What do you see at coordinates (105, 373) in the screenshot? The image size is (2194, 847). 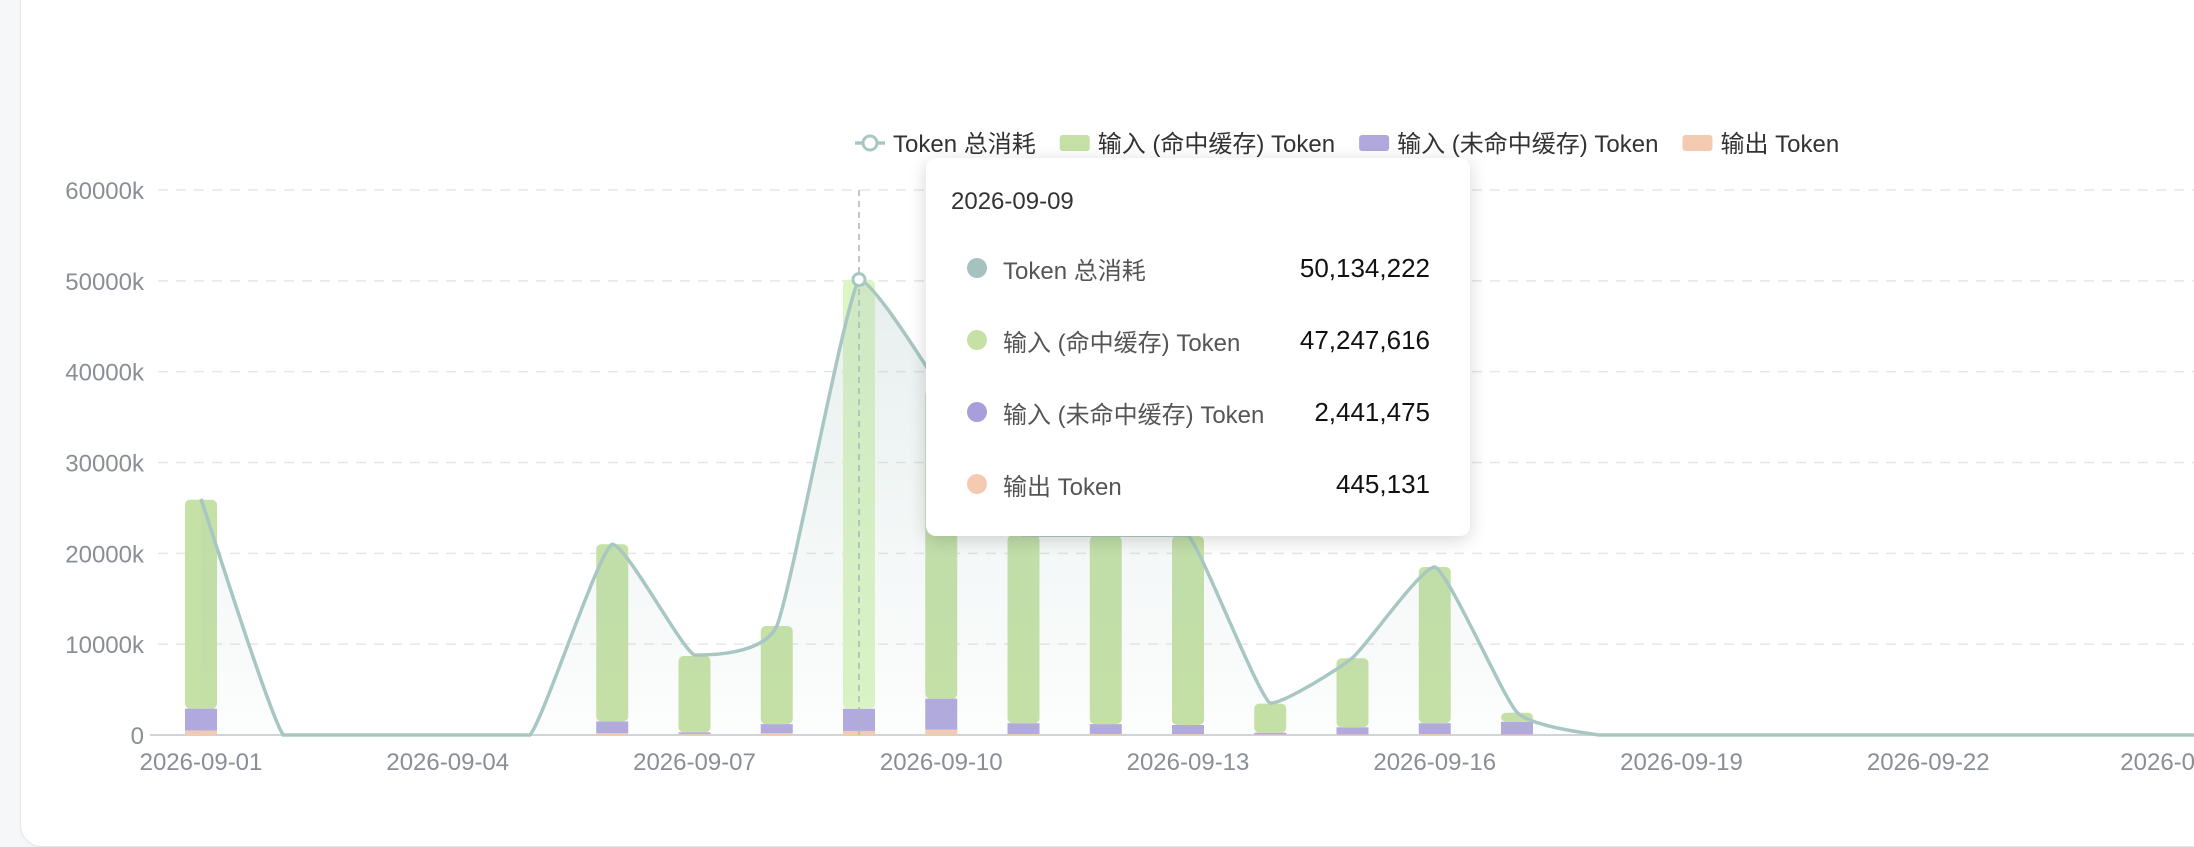 I see `y-tick-label: 40000k` at bounding box center [105, 373].